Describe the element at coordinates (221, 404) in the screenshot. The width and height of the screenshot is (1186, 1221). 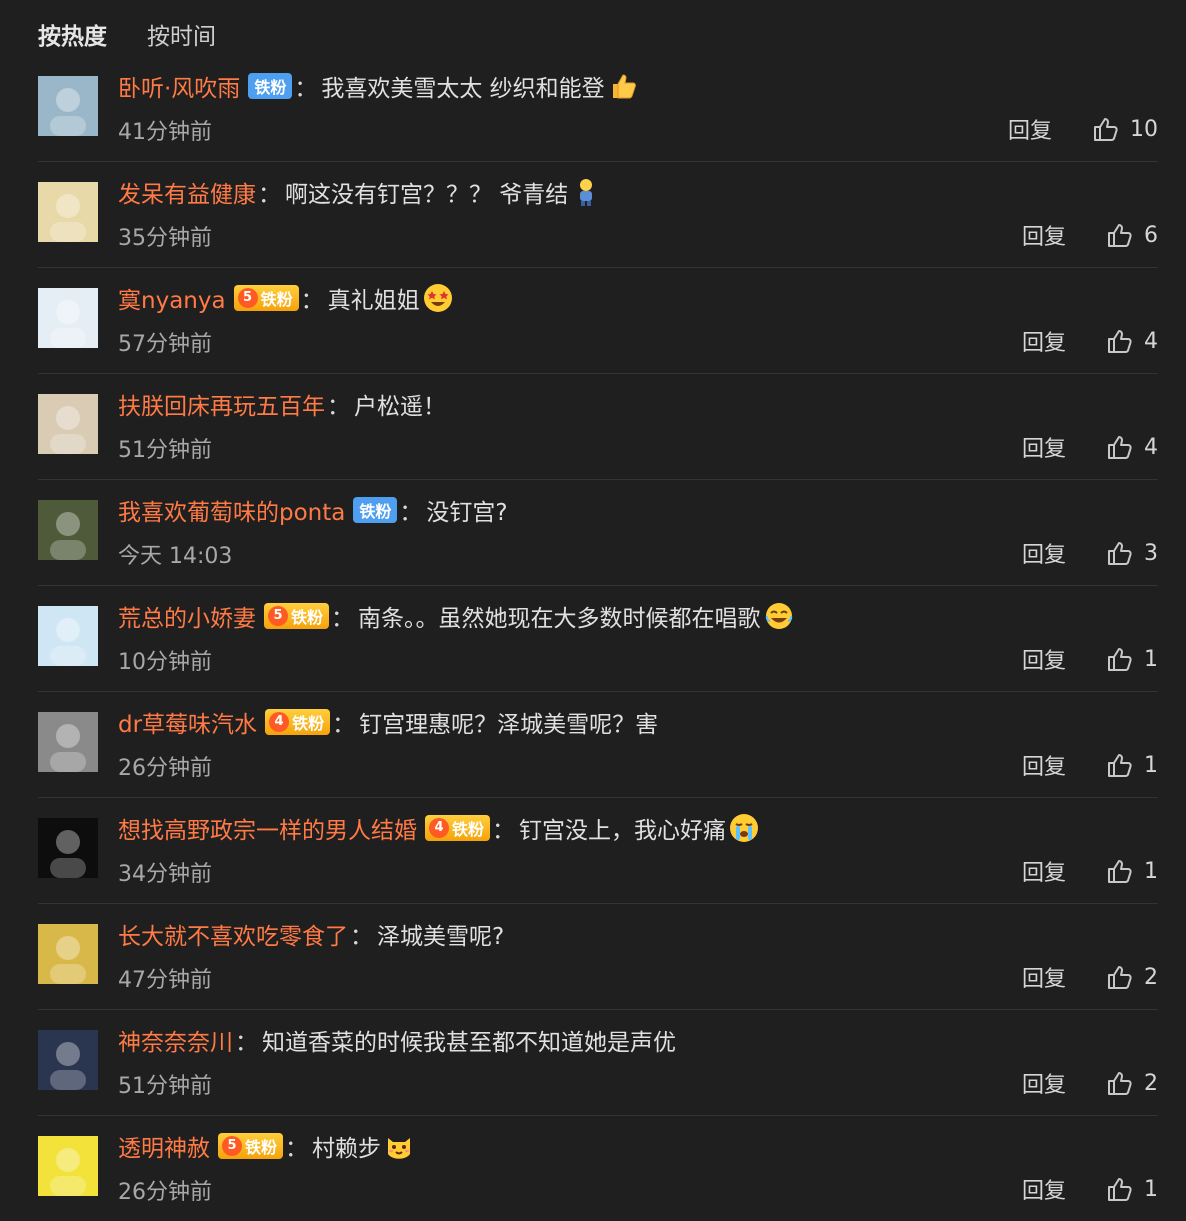
I see `username-link: 扶朕回床再玩五百年` at that location.